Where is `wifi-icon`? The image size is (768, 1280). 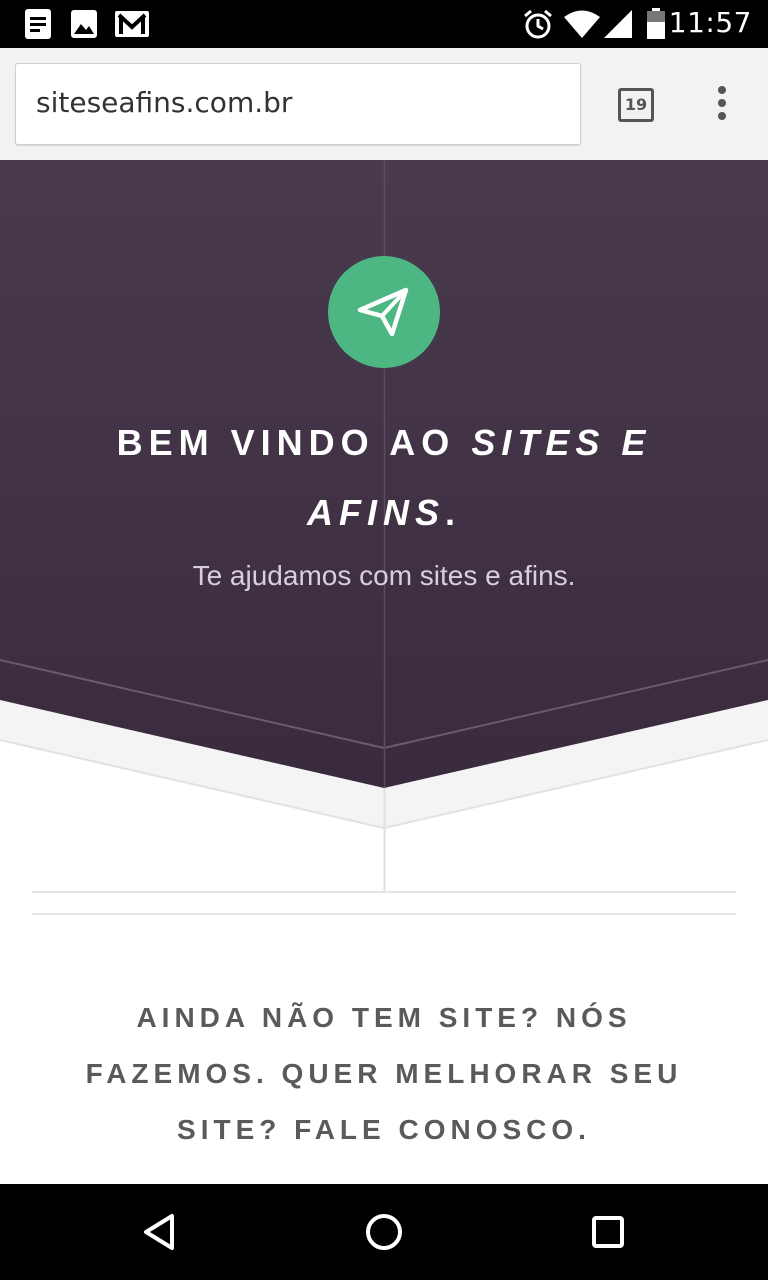 wifi-icon is located at coordinates (582, 24).